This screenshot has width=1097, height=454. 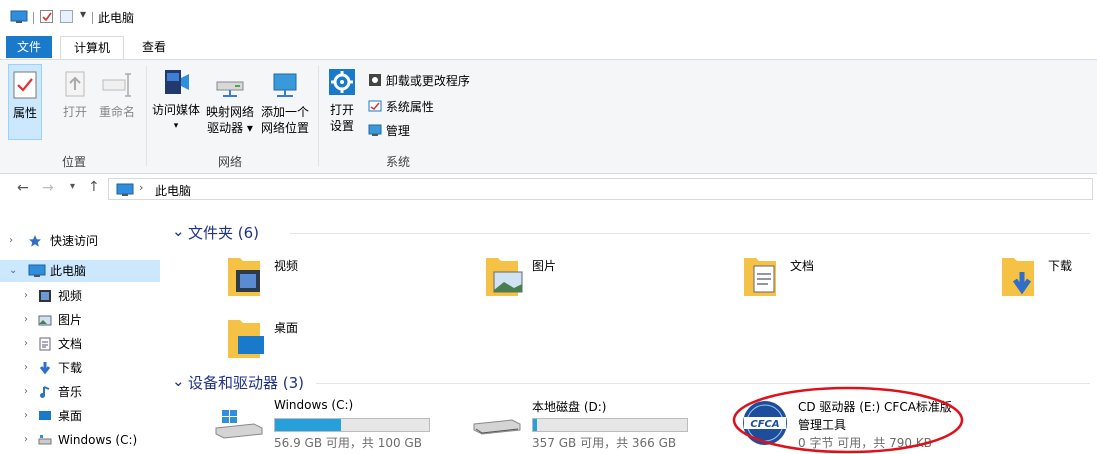 I want to click on drive-windows-c: Windows (C:) 56.9 GB 可用，共 100 GB, so click(x=334, y=424).